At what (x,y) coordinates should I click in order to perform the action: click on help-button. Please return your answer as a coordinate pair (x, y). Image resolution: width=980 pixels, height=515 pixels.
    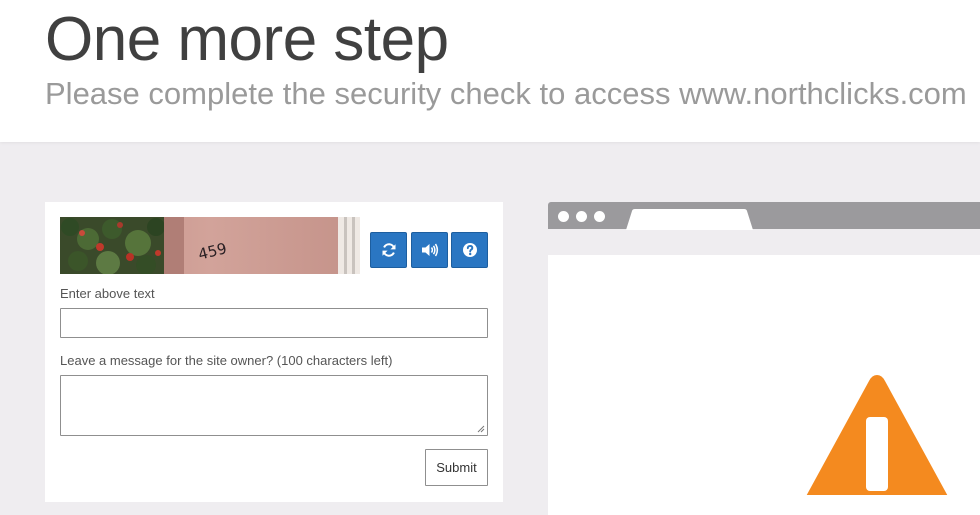
    Looking at the image, I should click on (469, 250).